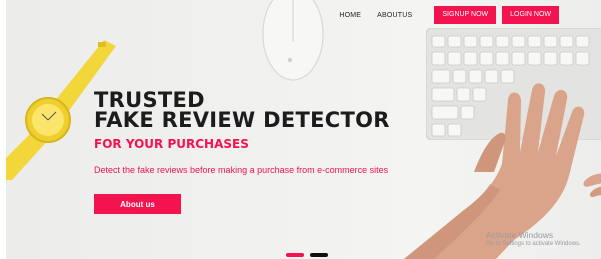  I want to click on hero-title: TRUSTED FAKE REVIEW DETECTOR, so click(242, 110).